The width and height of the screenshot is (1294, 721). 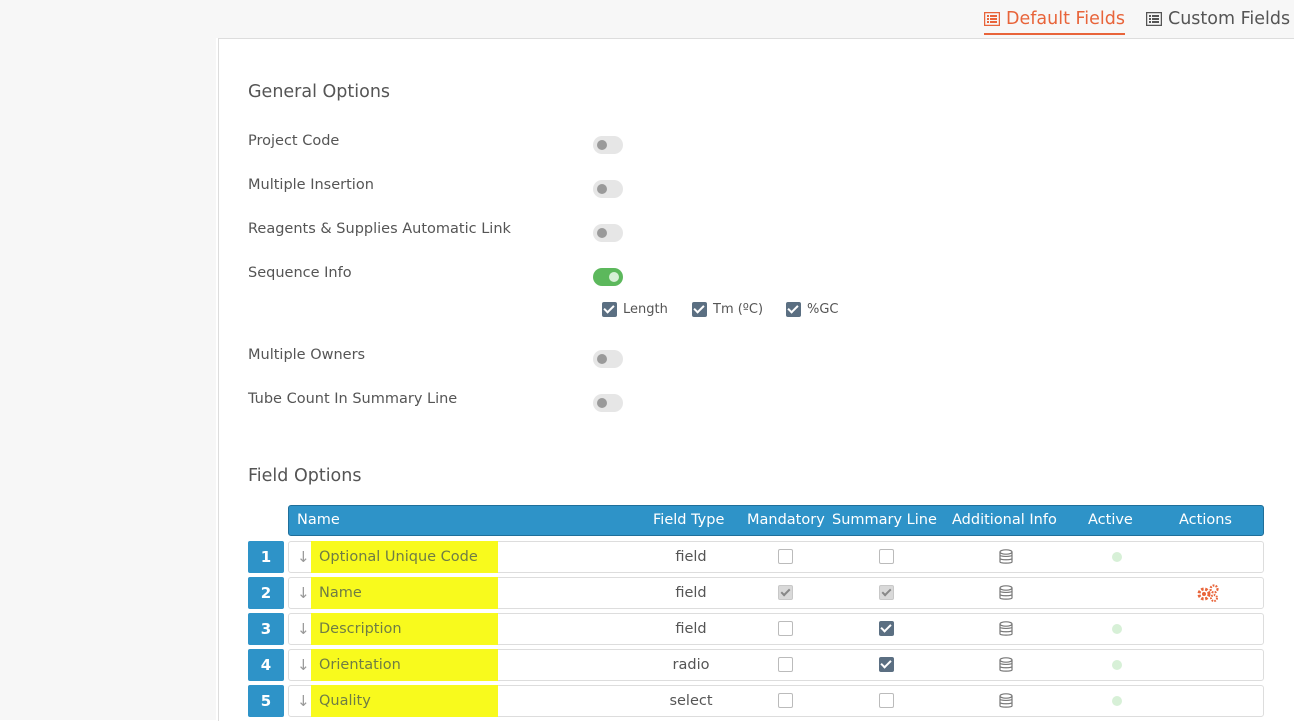 I want to click on option-label-sequence-info: Sequence Info, so click(x=300, y=273).